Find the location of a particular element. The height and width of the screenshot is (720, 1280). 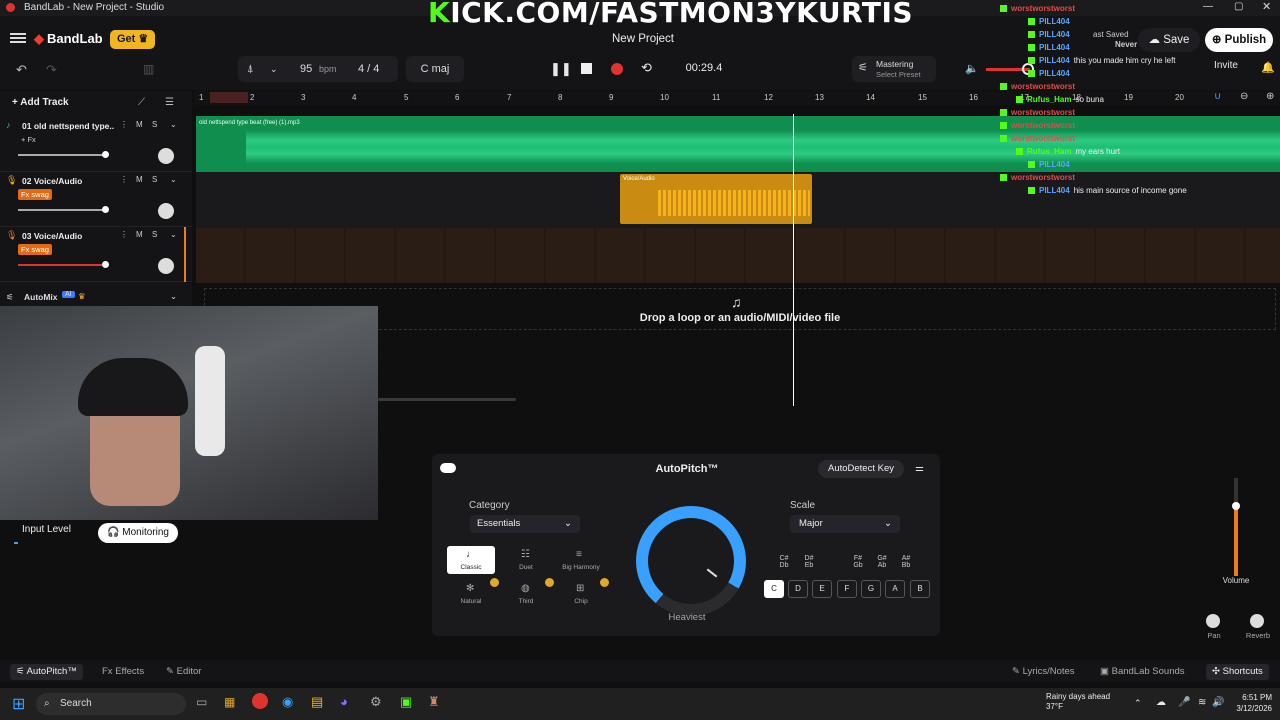

correction-dial-center is located at coordinates (691, 561).